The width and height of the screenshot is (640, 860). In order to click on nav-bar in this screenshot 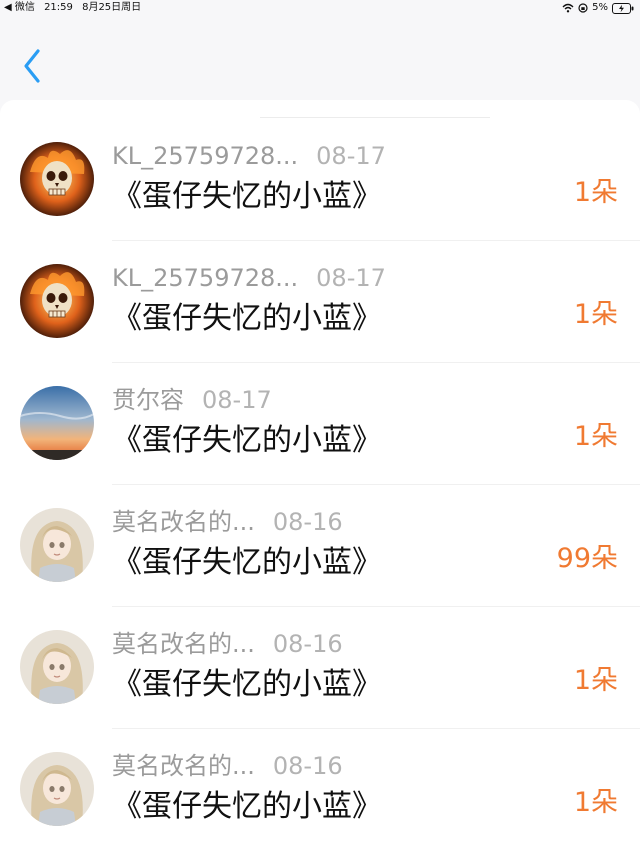, I will do `click(320, 57)`.